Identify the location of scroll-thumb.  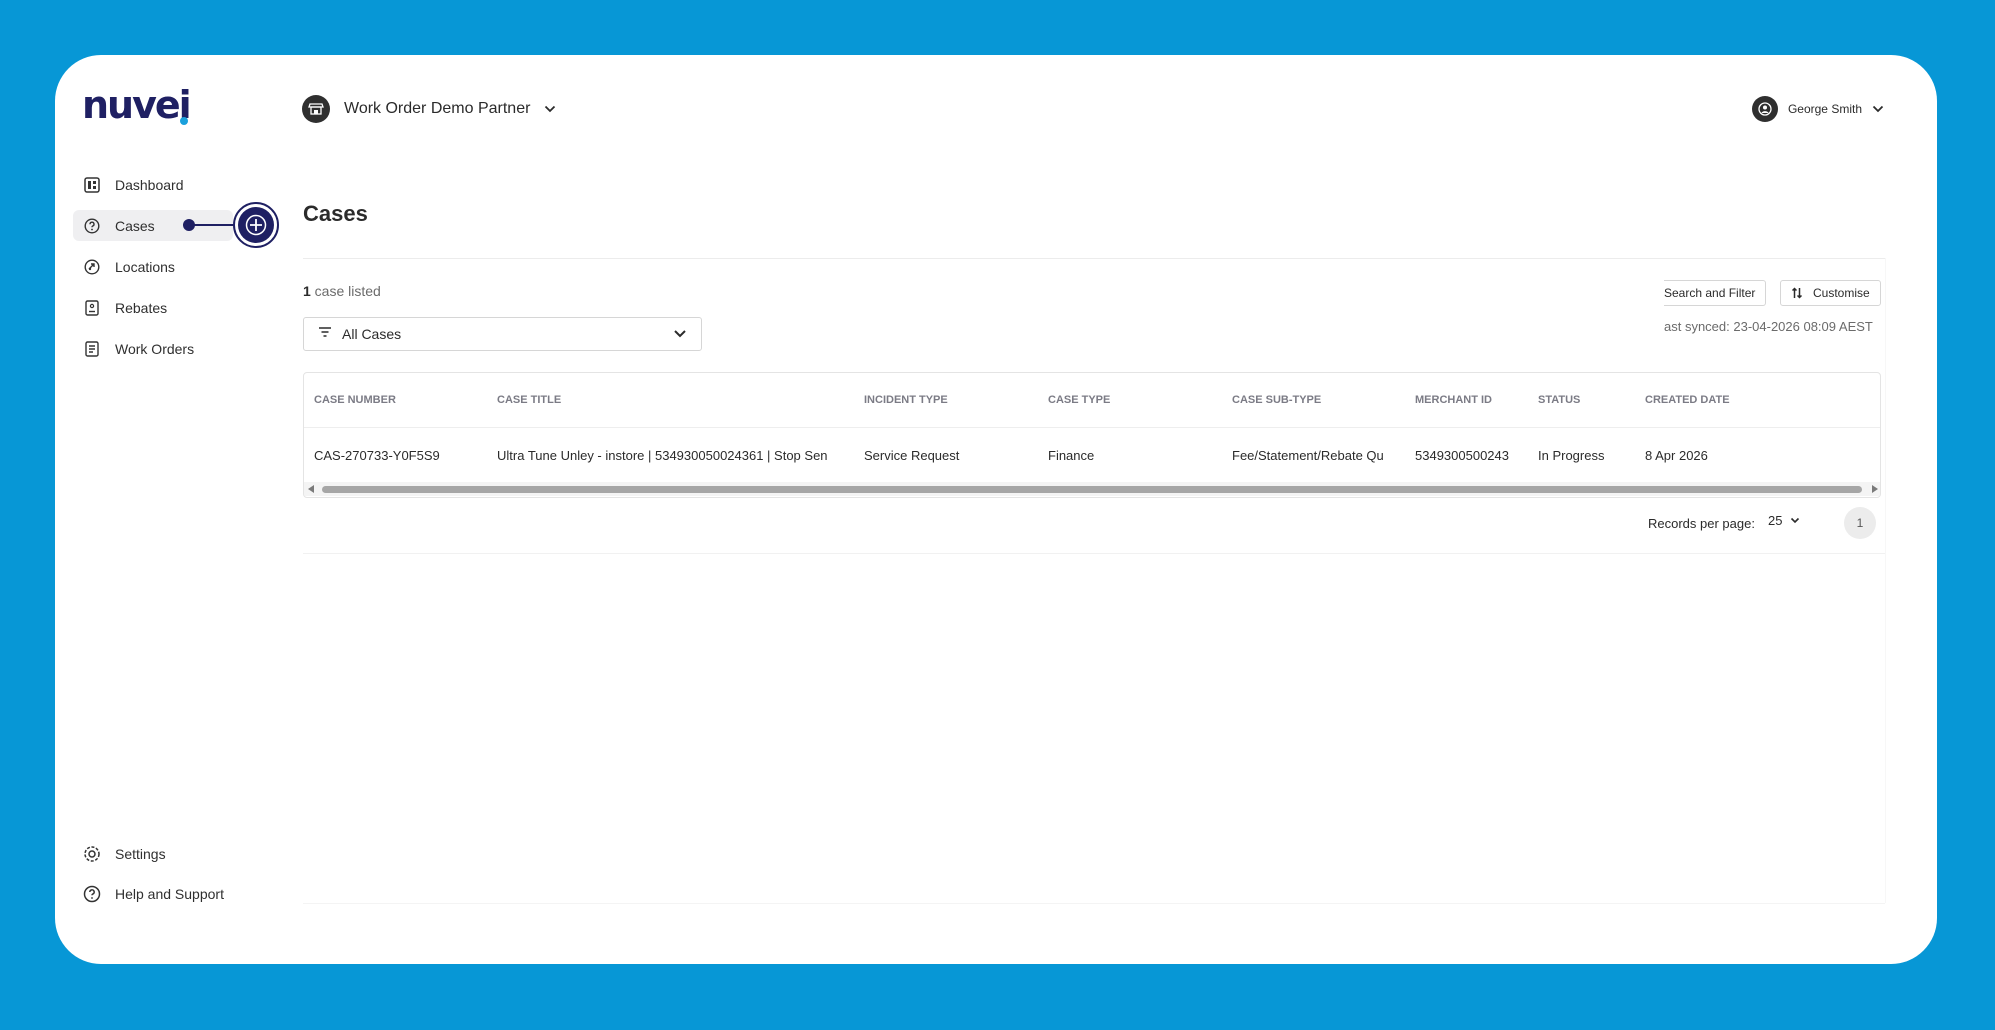
(1092, 489).